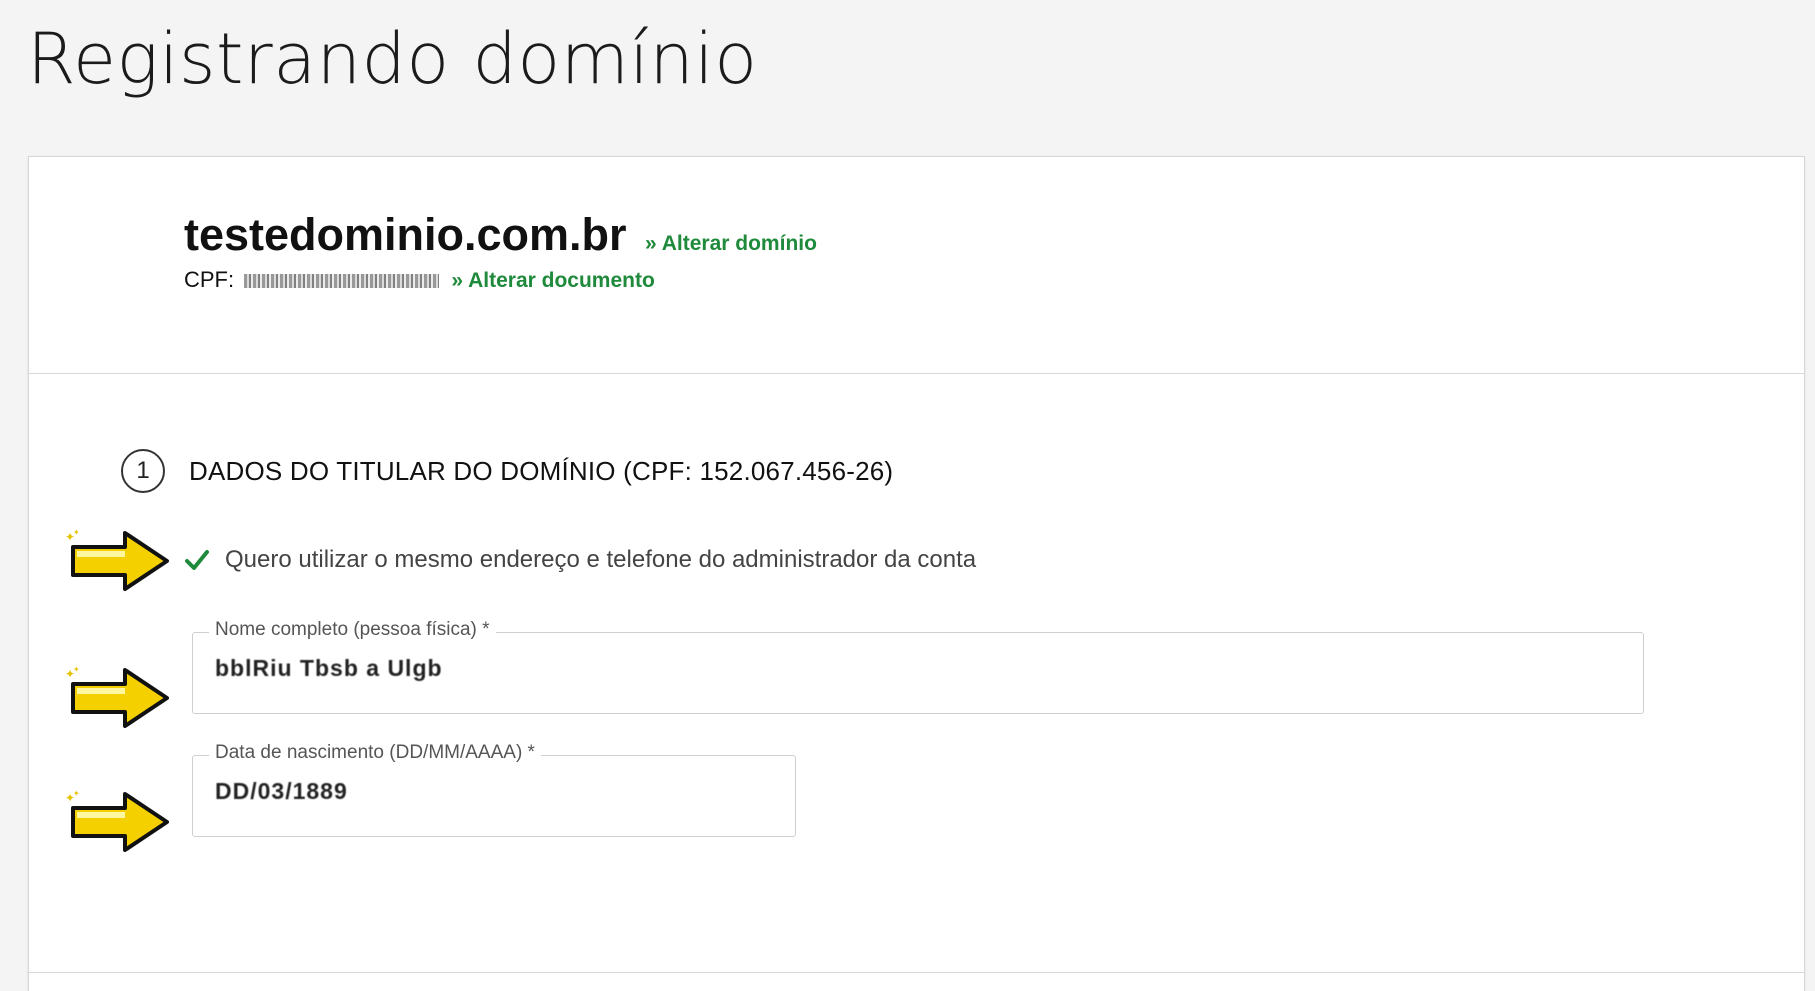 This screenshot has height=991, width=1815. What do you see at coordinates (352, 630) in the screenshot?
I see `full-name-label: Nome completo (pessoa física) *` at bounding box center [352, 630].